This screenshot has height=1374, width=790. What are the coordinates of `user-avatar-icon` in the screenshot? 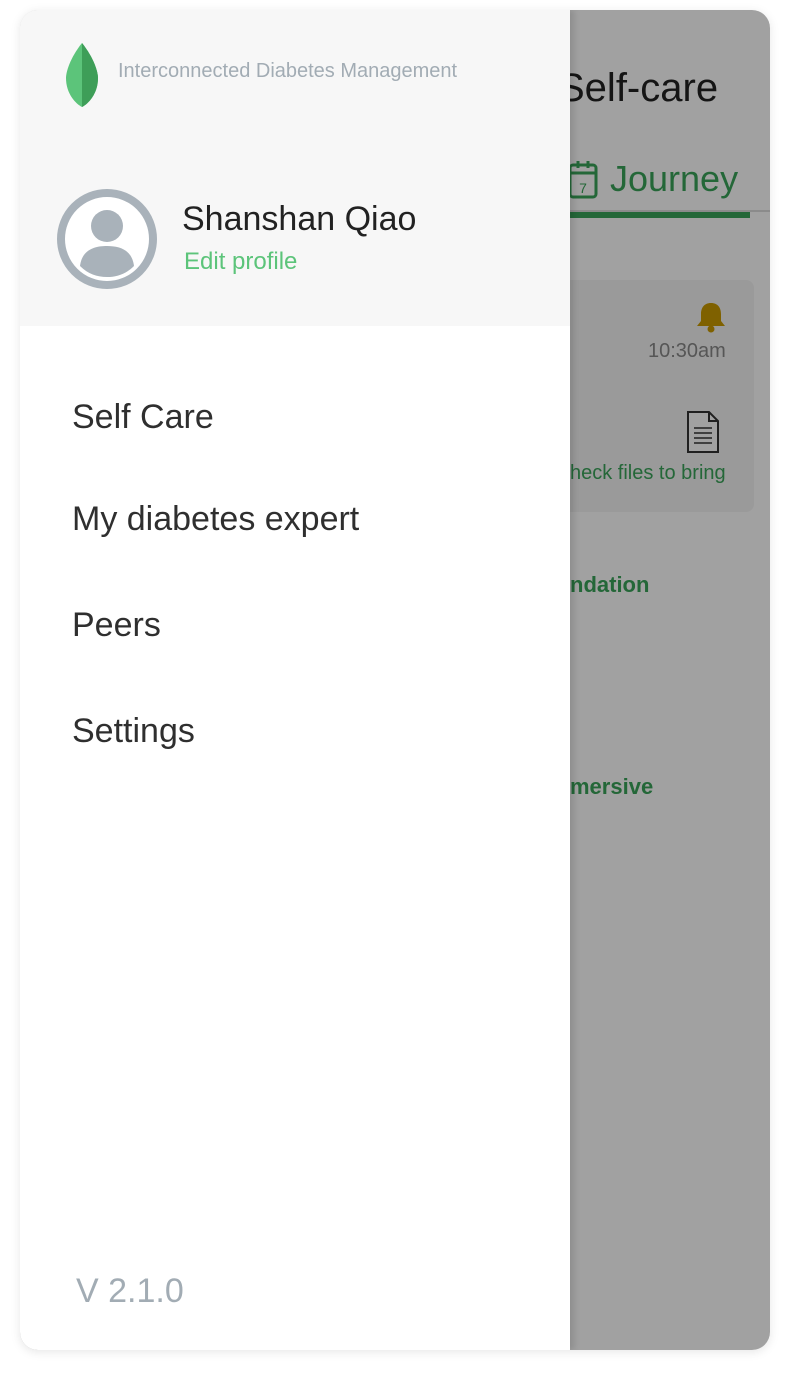 It's located at (107, 239).